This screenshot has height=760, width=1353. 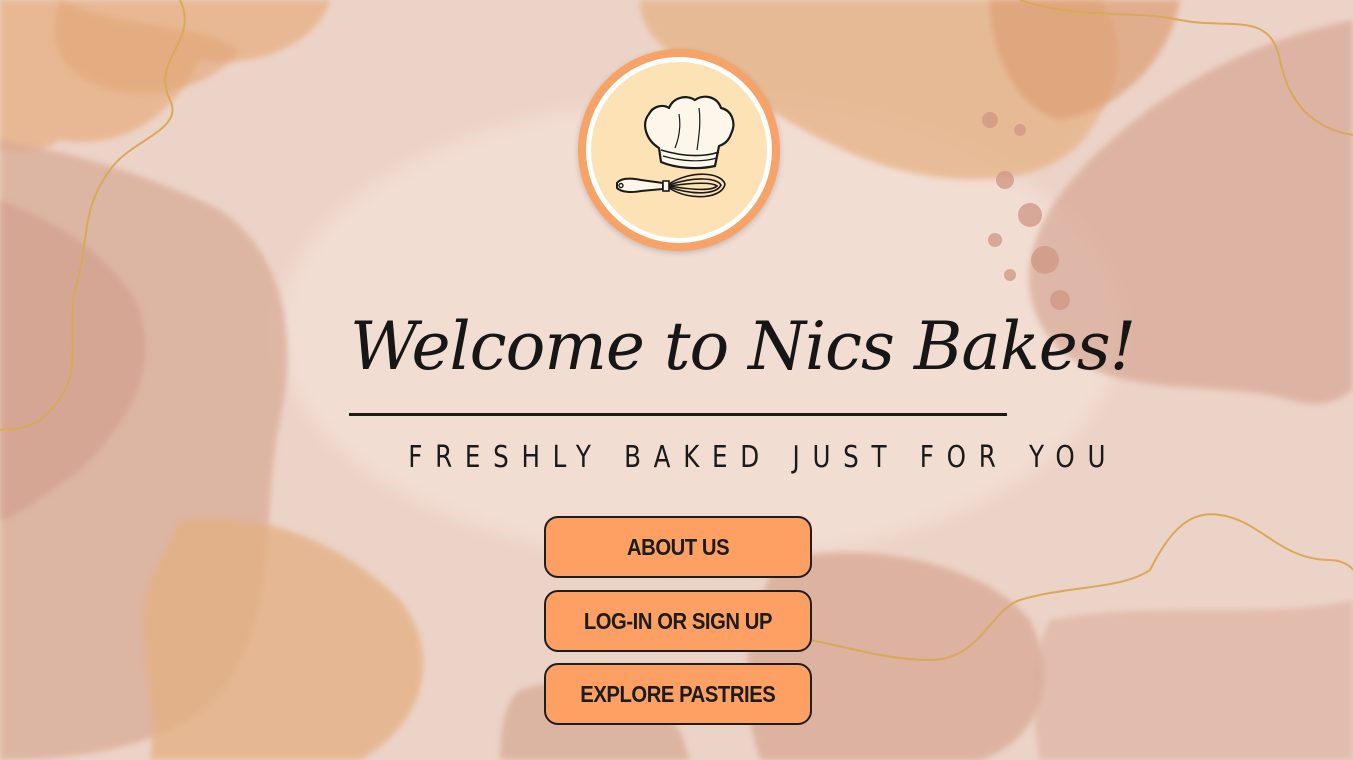 I want to click on login-signup-button: LOG-IN OR SIGN UP, so click(x=678, y=621).